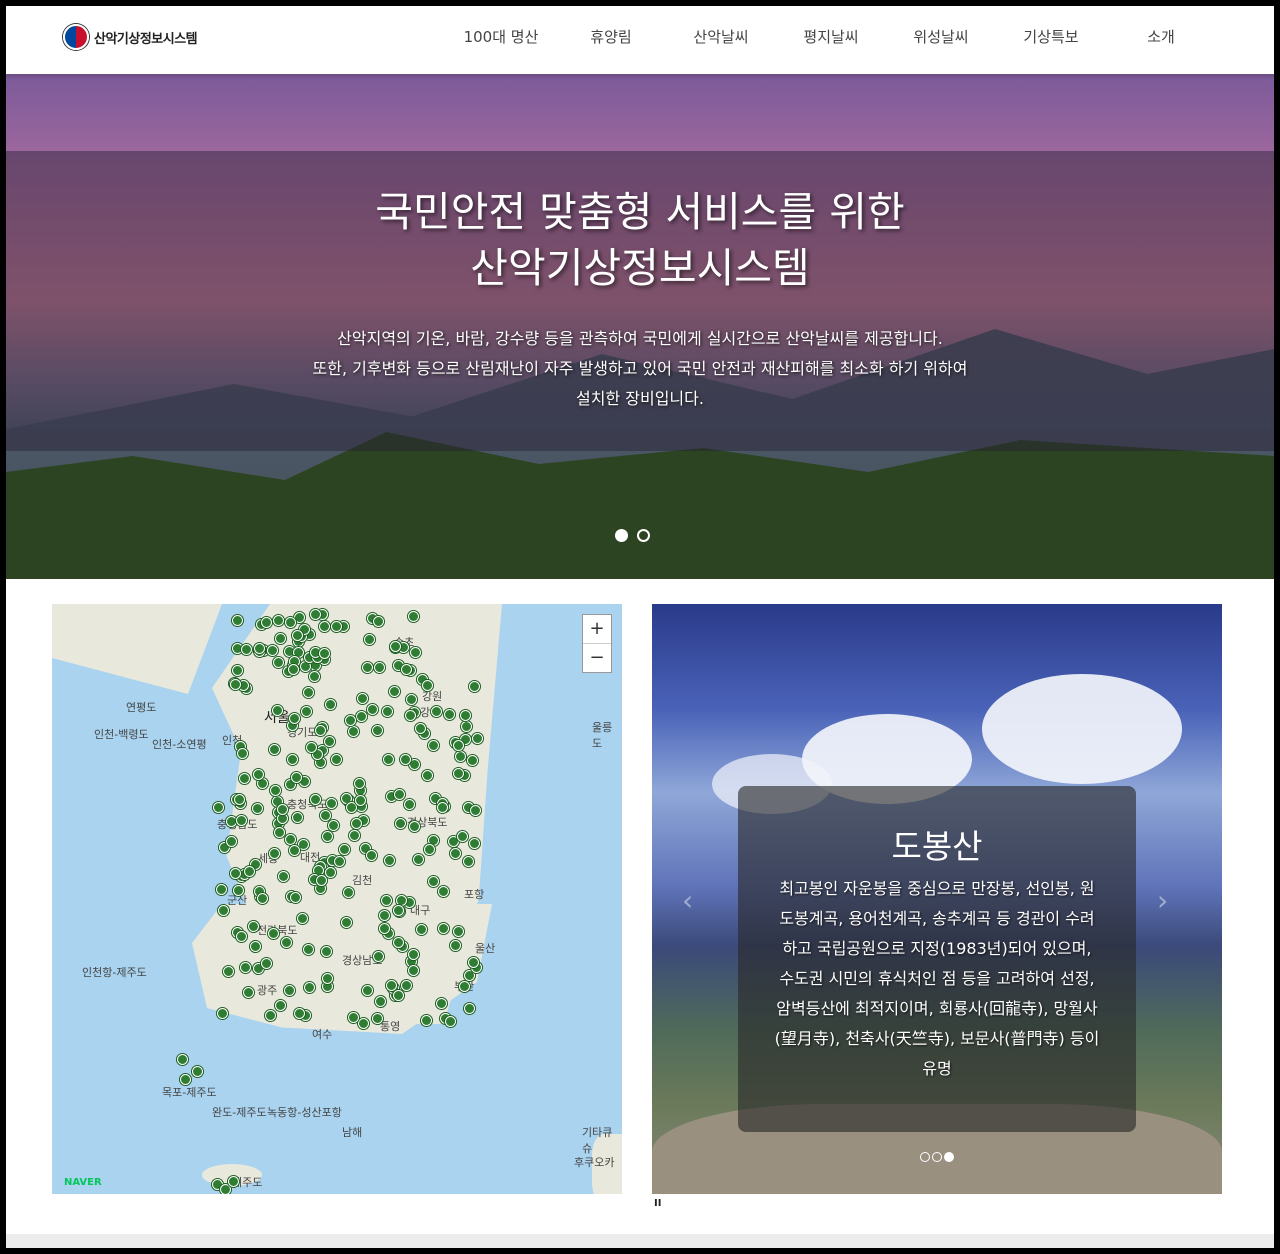 Image resolution: width=1280 pixels, height=1254 pixels. What do you see at coordinates (611, 36) in the screenshot?
I see `nav-recreation-forest: 휴양림` at bounding box center [611, 36].